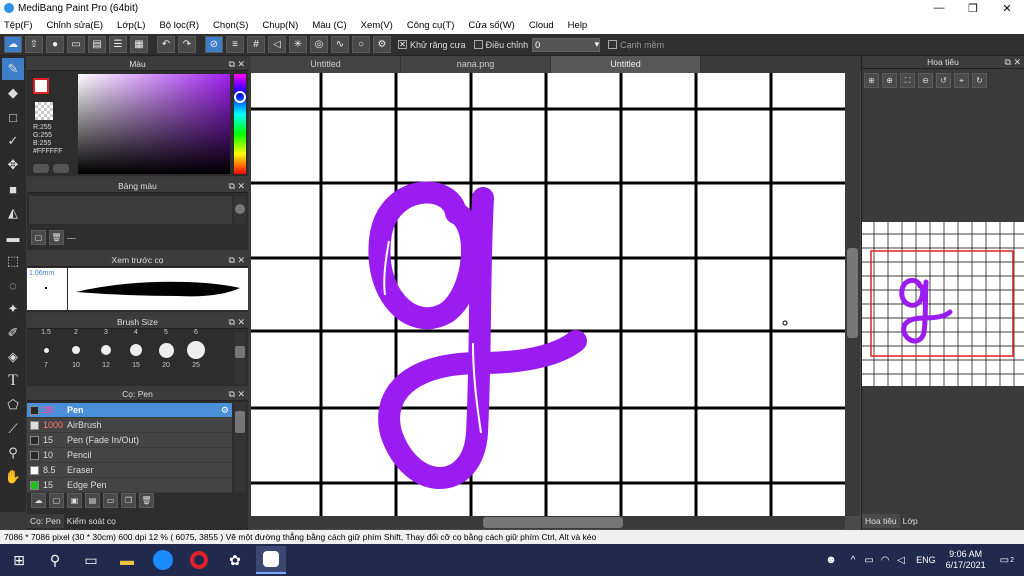 The width and height of the screenshot is (1024, 576). What do you see at coordinates (626, 64) in the screenshot?
I see `tab-untitled-2: Untitled` at bounding box center [626, 64].